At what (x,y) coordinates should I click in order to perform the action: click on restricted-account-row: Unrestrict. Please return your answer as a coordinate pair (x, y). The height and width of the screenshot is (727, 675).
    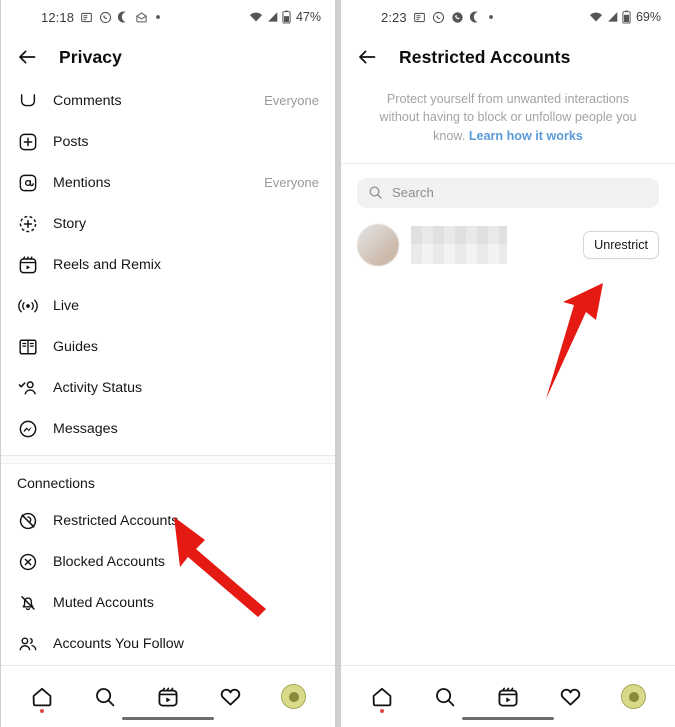
    Looking at the image, I should click on (508, 245).